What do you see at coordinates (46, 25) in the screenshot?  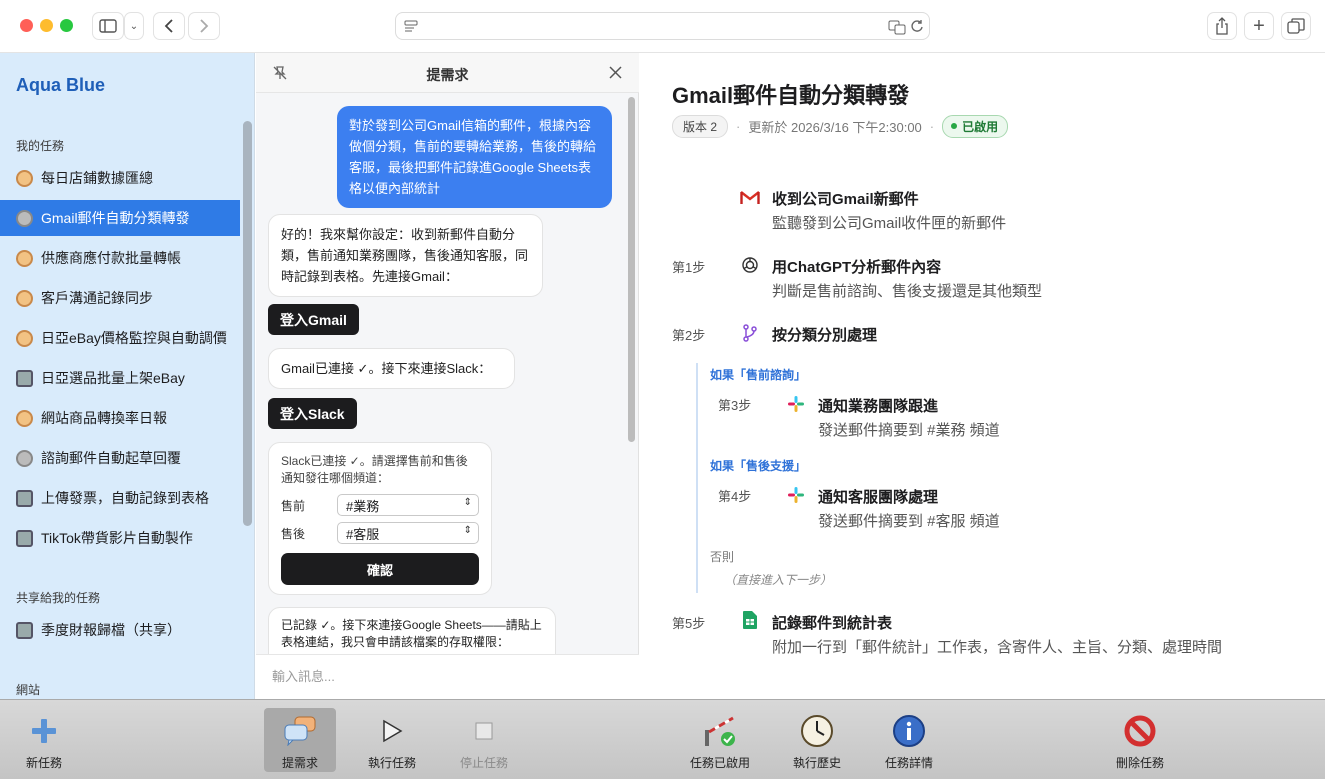 I see `minimize-window-button` at bounding box center [46, 25].